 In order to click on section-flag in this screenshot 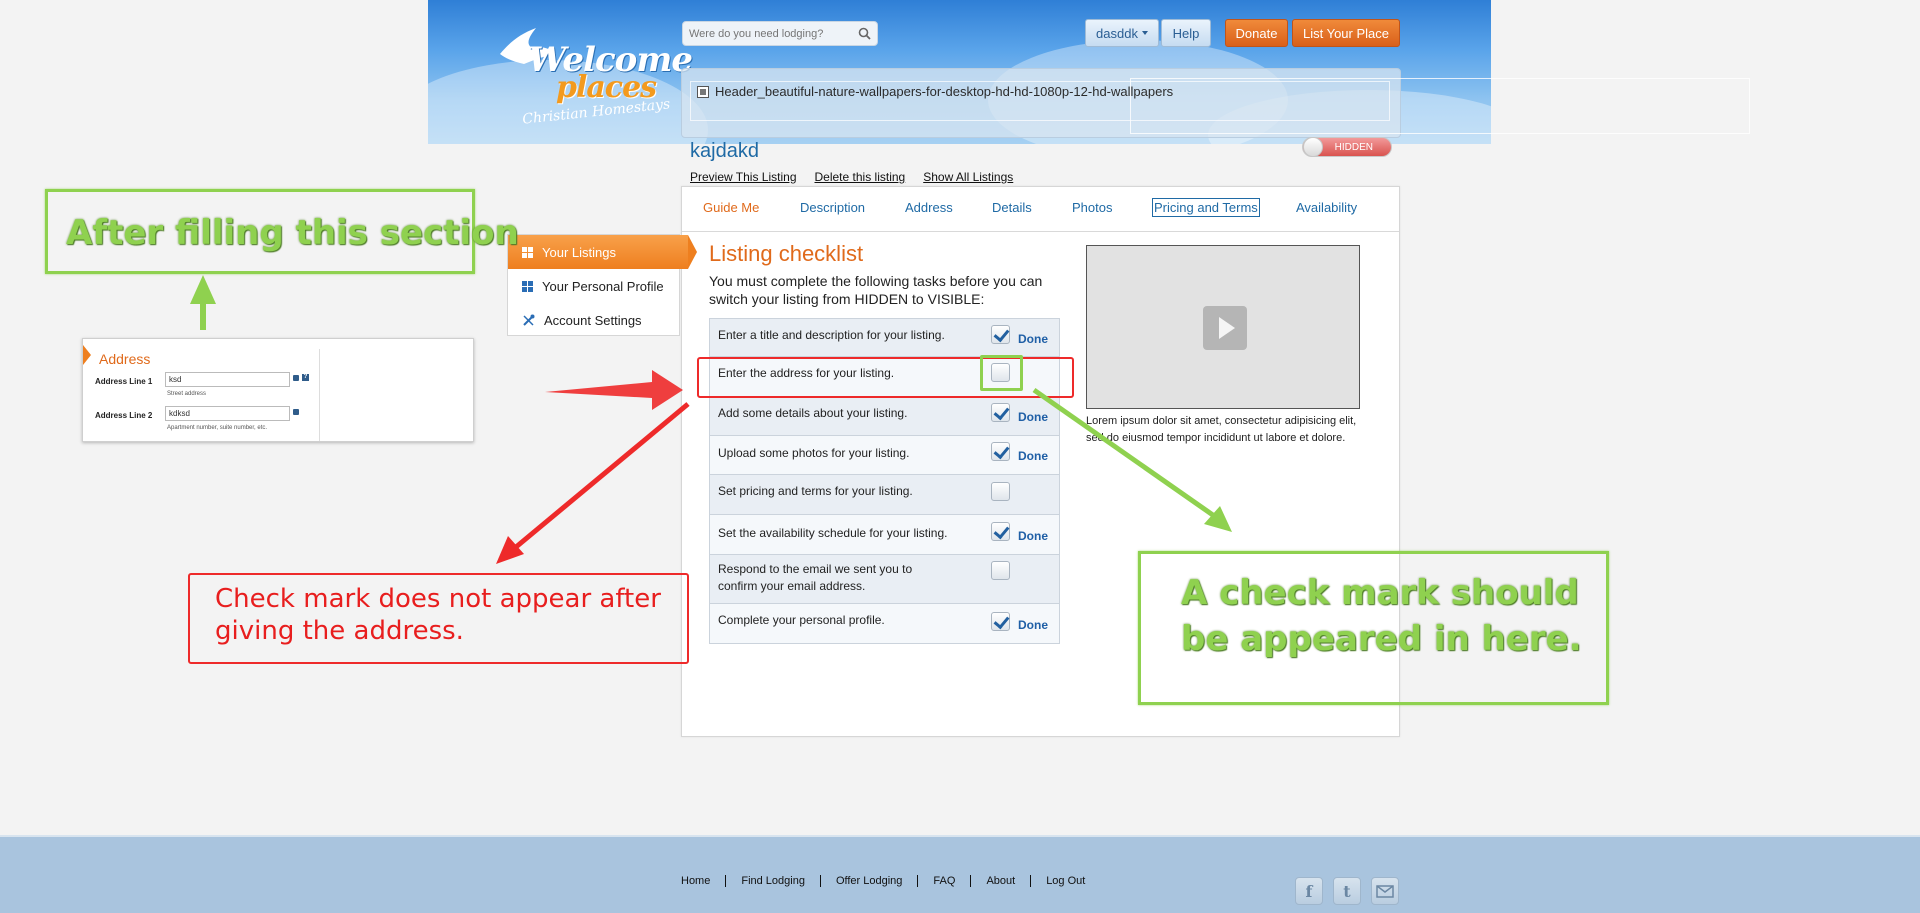, I will do `click(87, 355)`.